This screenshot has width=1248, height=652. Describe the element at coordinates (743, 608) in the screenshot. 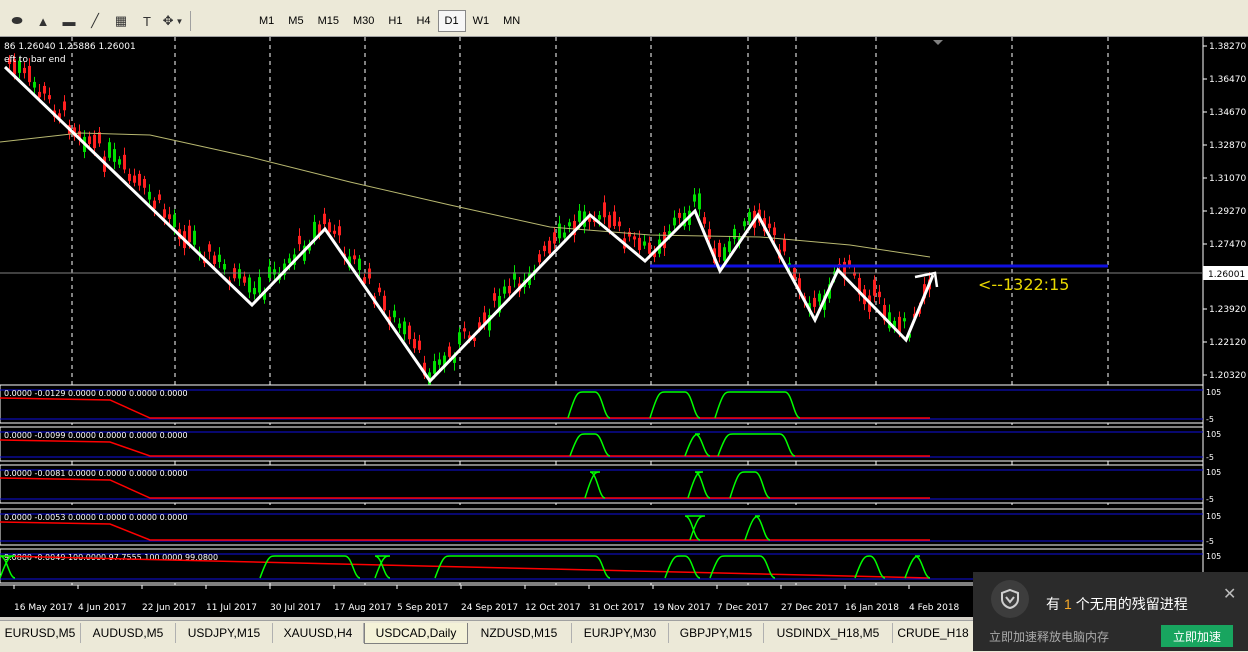

I see `time-tick-label: 7 Dec 2017` at that location.